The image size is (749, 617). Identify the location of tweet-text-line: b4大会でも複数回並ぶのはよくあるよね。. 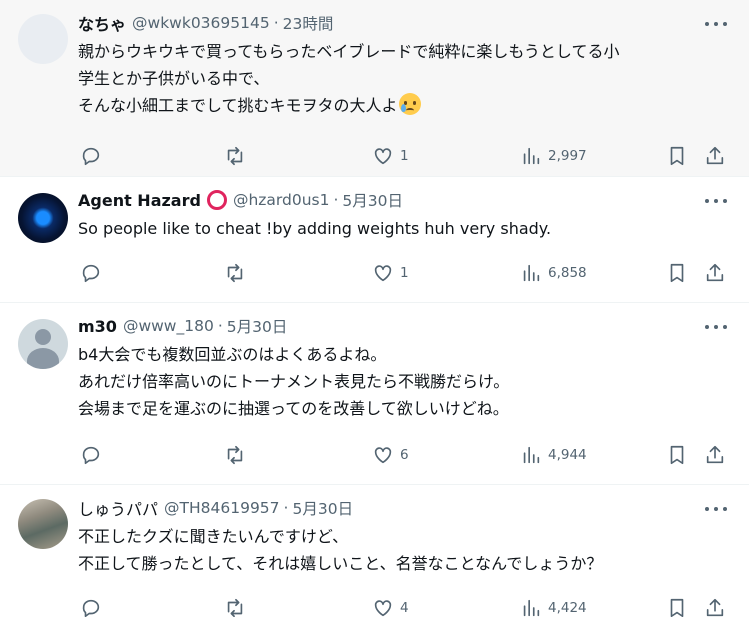
(232, 354).